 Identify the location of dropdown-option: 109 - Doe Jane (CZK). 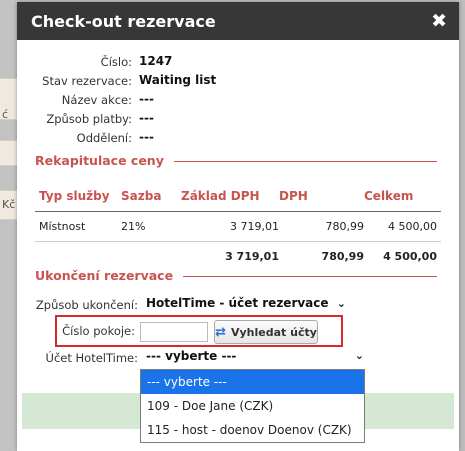
(252, 406).